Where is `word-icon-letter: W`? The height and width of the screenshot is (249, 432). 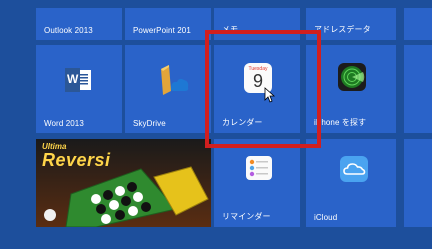 word-icon-letter: W is located at coordinates (73, 79).